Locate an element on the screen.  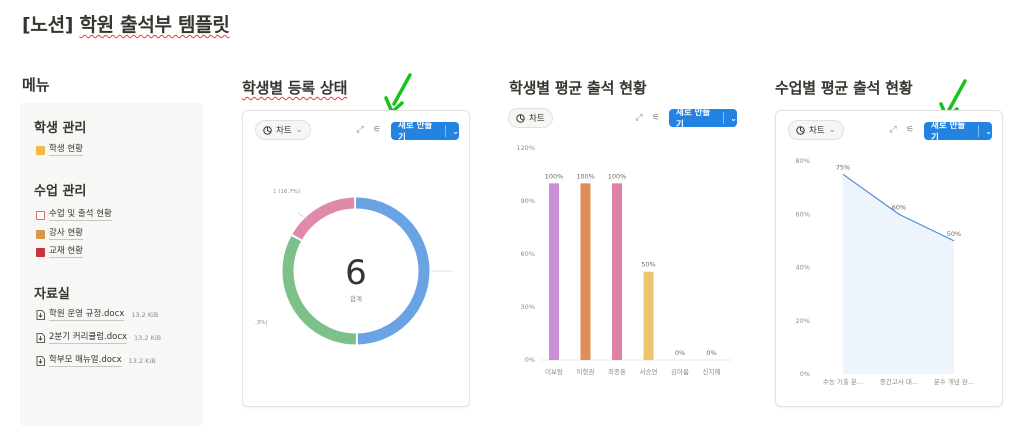
y-tick-label: 80% is located at coordinates (803, 161).